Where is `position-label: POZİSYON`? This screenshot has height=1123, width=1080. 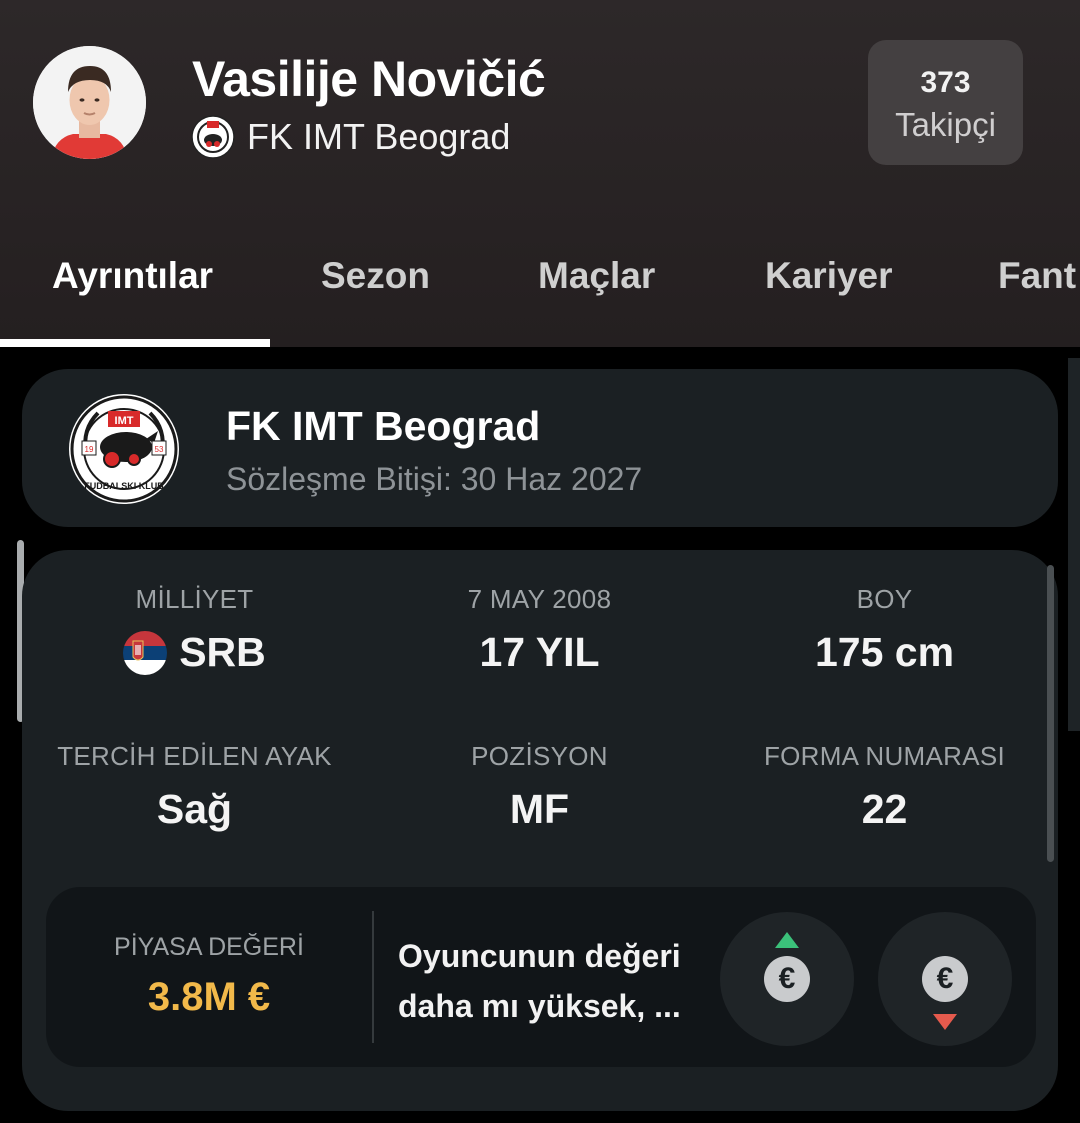 position-label: POZİSYON is located at coordinates (539, 756).